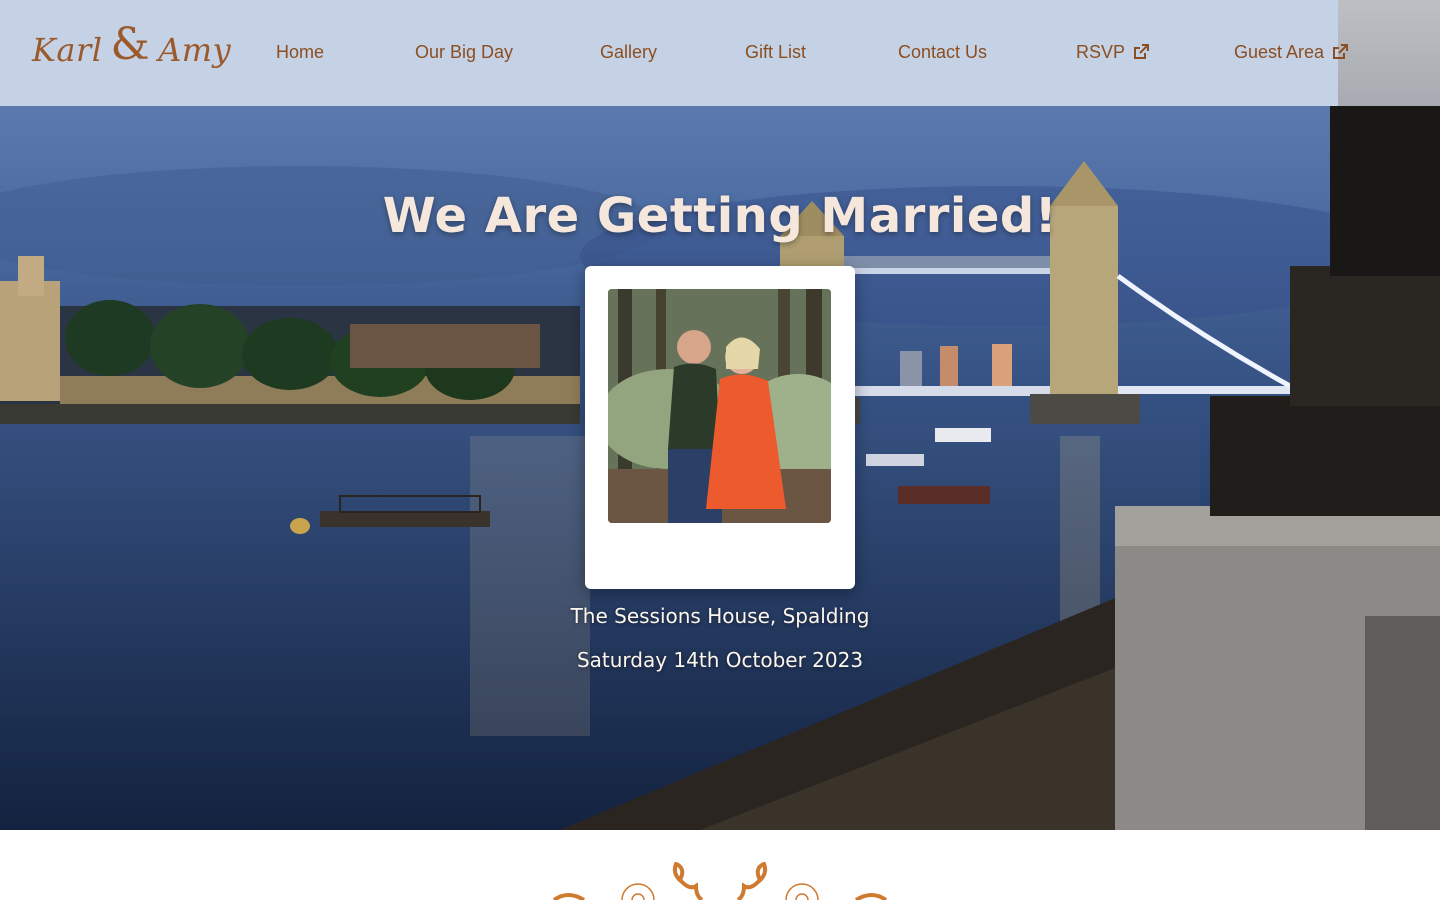  What do you see at coordinates (720, 216) in the screenshot?
I see `hero-title: We Are Getting Married!` at bounding box center [720, 216].